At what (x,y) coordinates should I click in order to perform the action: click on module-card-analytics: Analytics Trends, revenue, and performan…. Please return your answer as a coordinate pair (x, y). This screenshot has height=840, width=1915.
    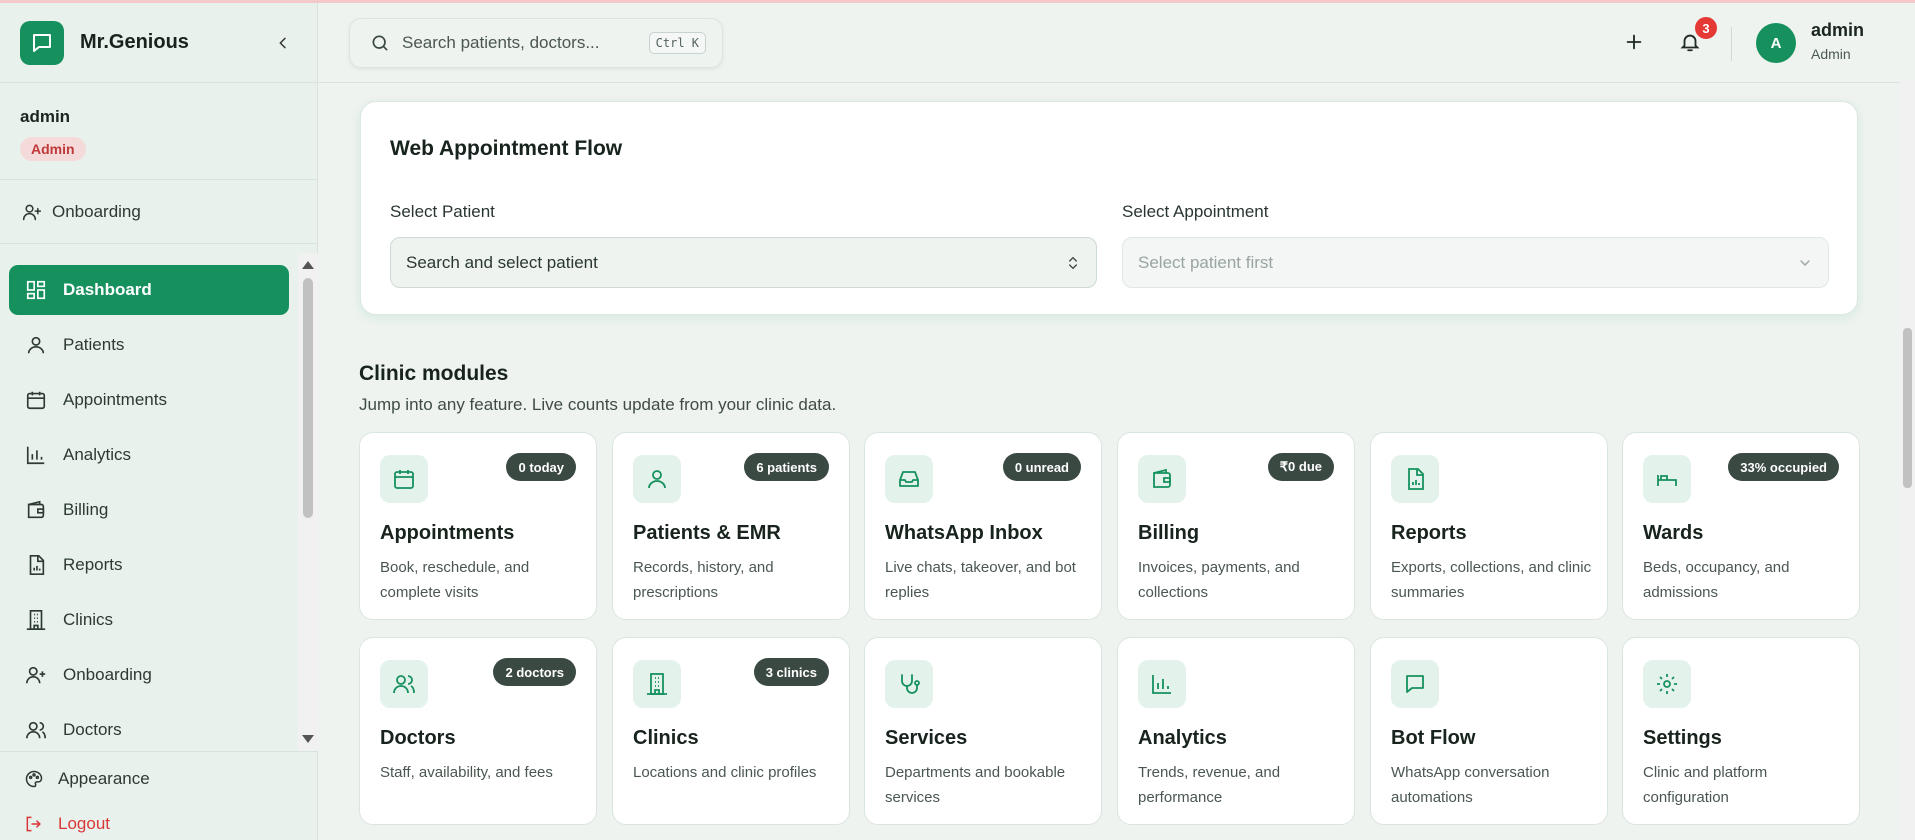
    Looking at the image, I should click on (1236, 731).